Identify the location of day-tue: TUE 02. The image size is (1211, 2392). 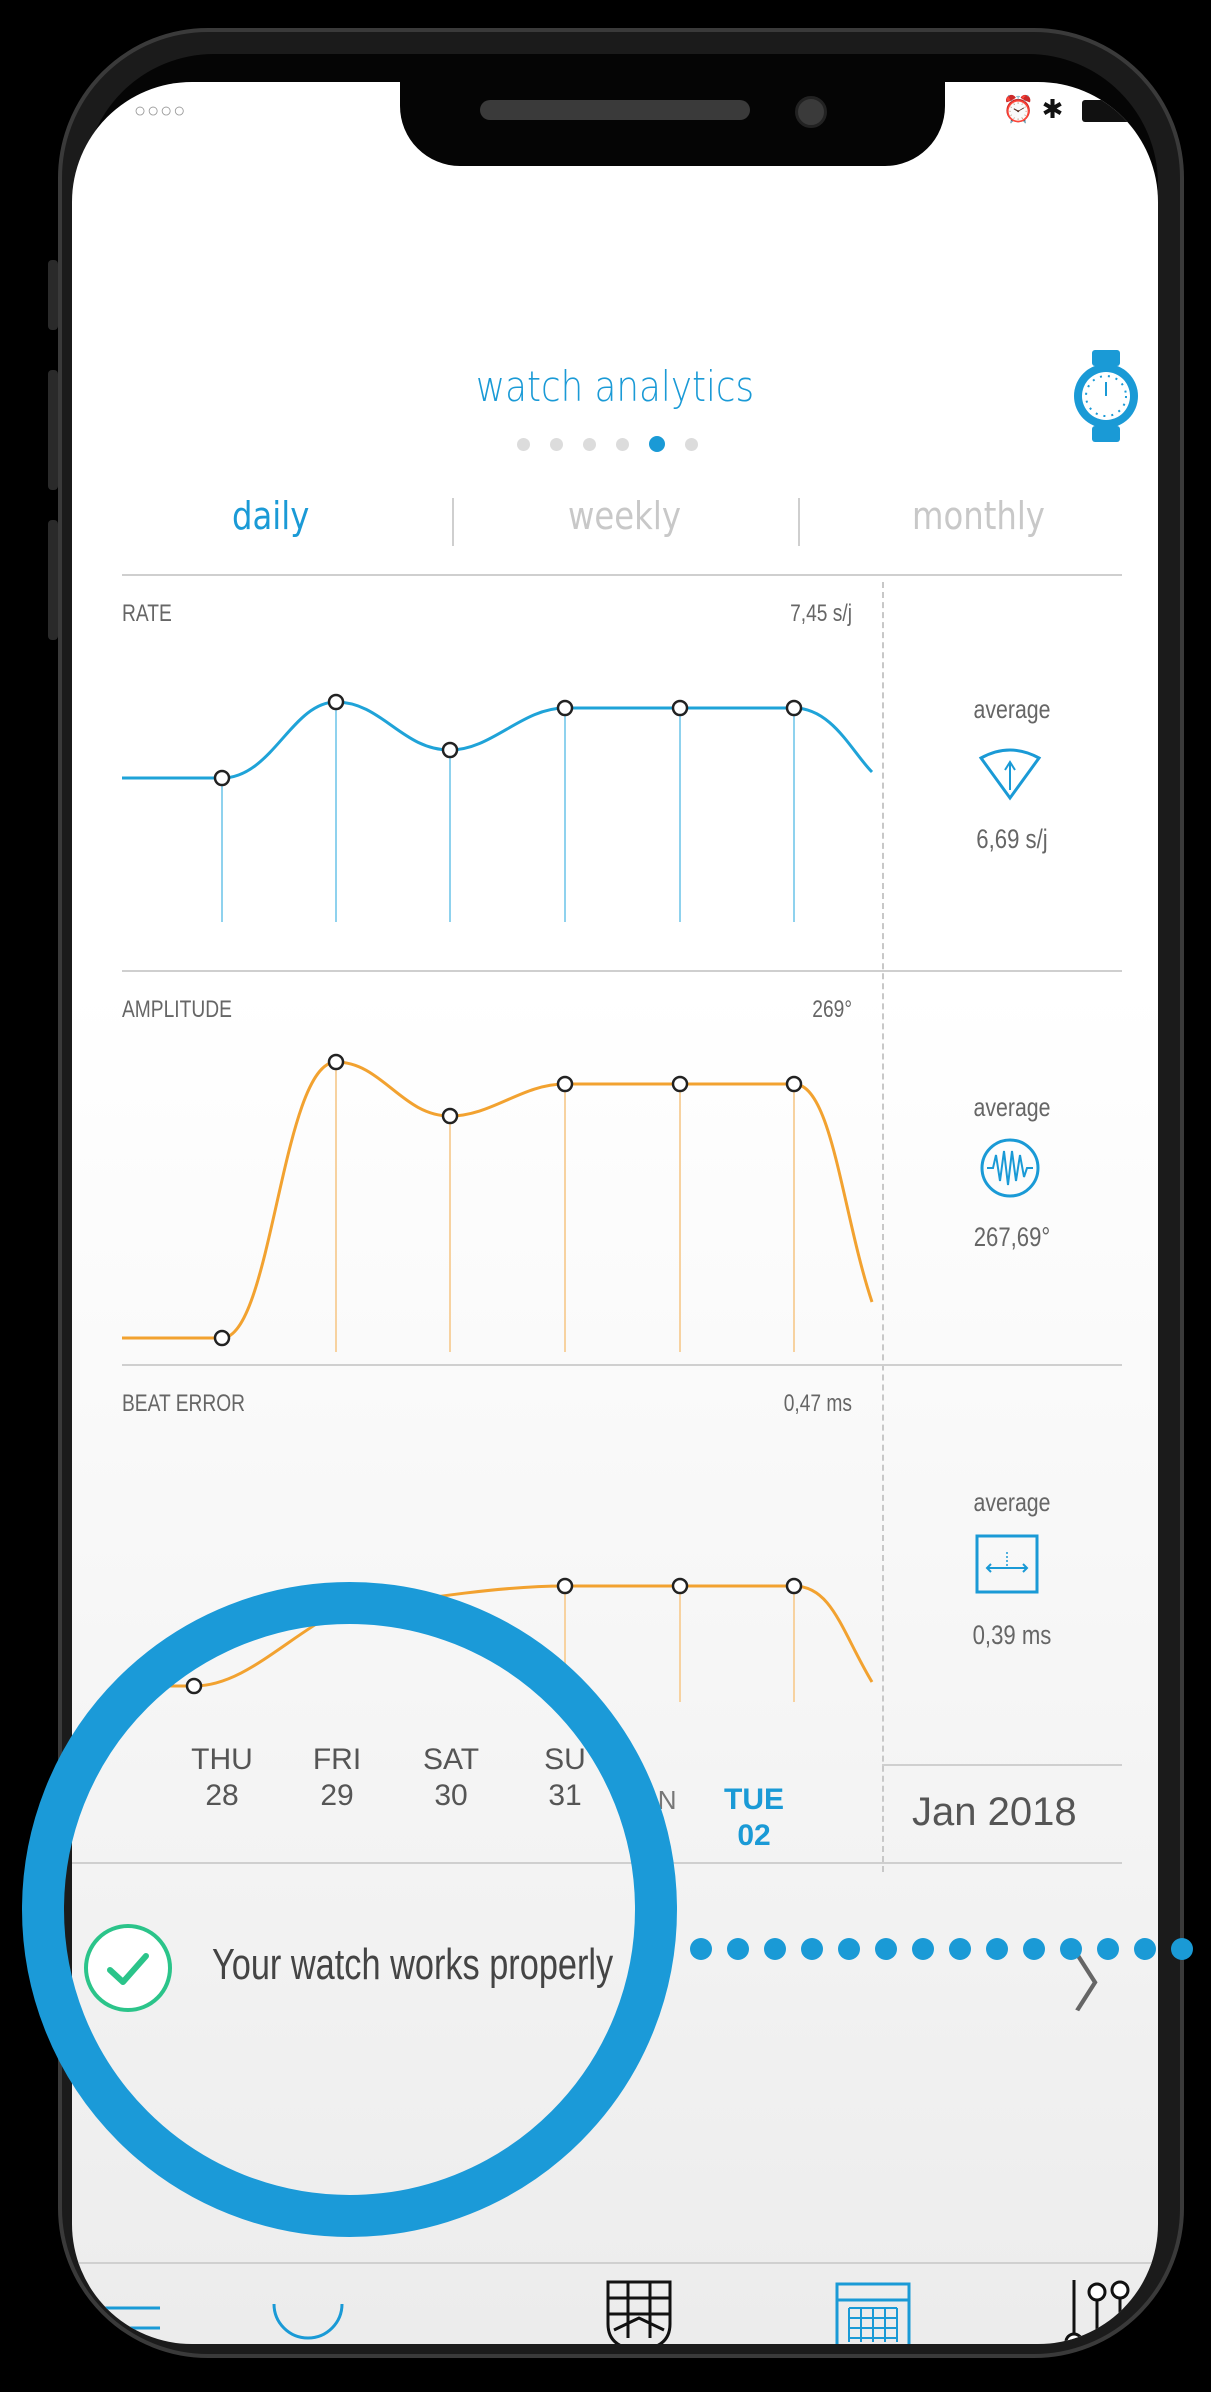
(754, 1818).